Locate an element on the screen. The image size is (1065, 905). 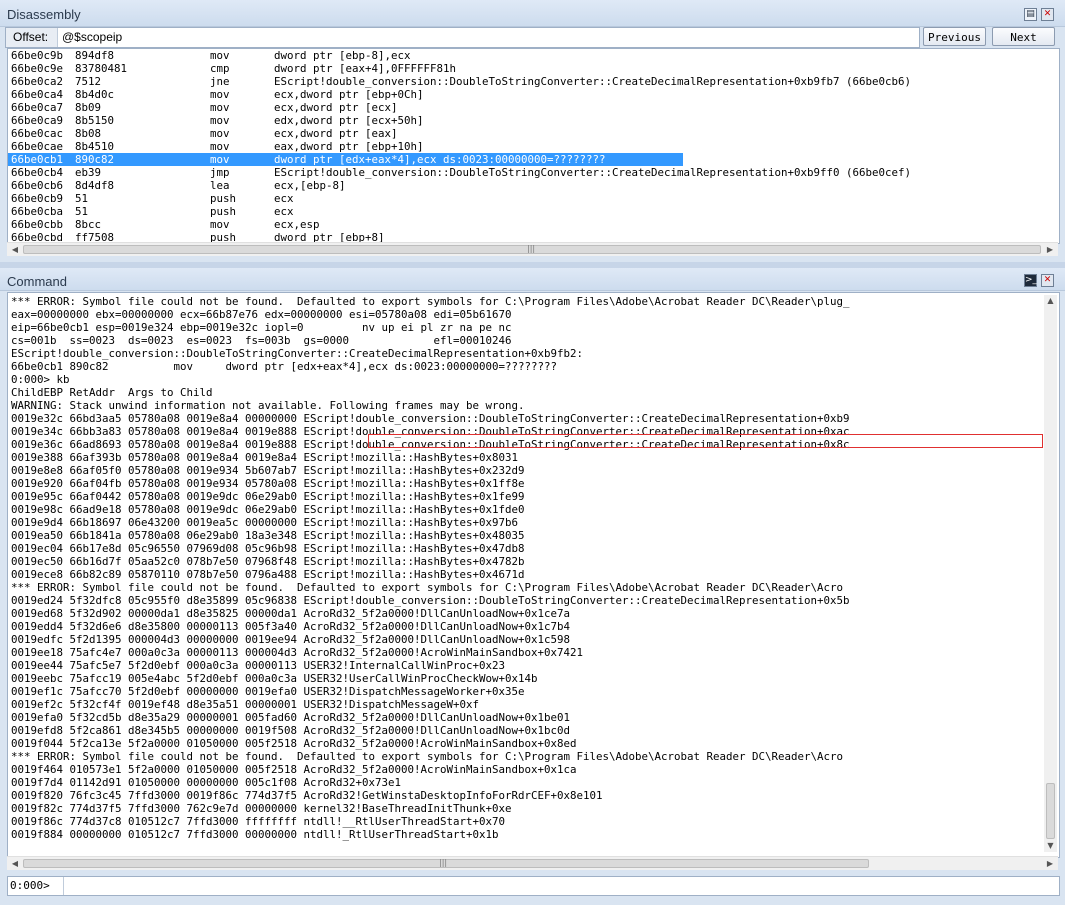
disassembly-line: 66be0ca9 8b5150 mov edx,dword ptr [ecx+50h] is located at coordinates (535, 120).